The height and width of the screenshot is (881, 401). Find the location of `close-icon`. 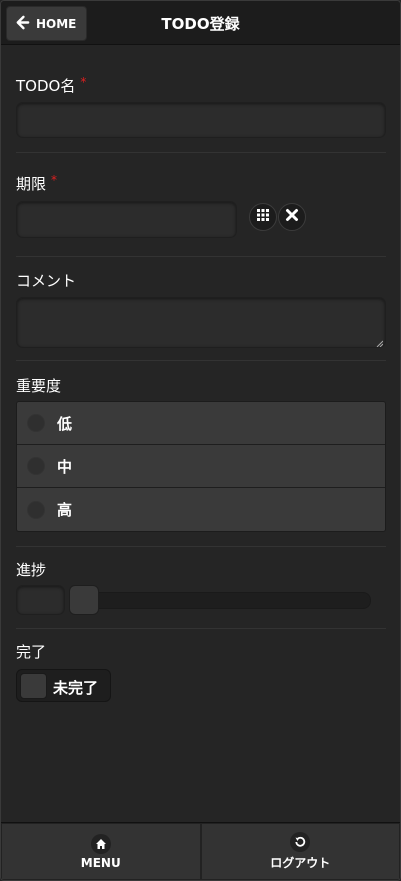

close-icon is located at coordinates (292, 217).